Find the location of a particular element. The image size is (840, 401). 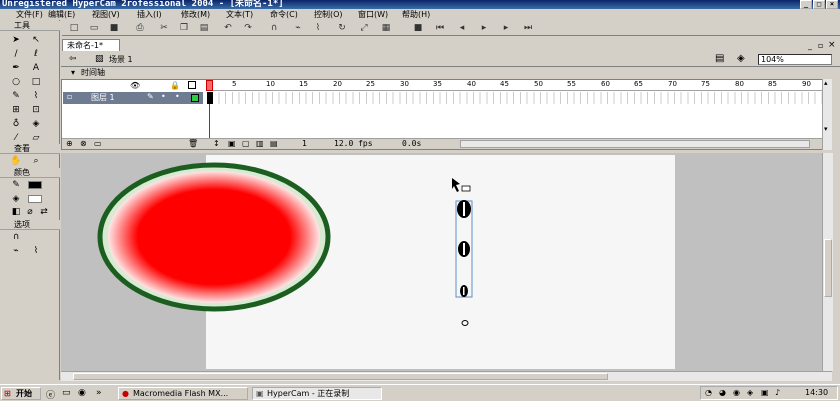

menu-commands: 命令(C) is located at coordinates (284, 14).